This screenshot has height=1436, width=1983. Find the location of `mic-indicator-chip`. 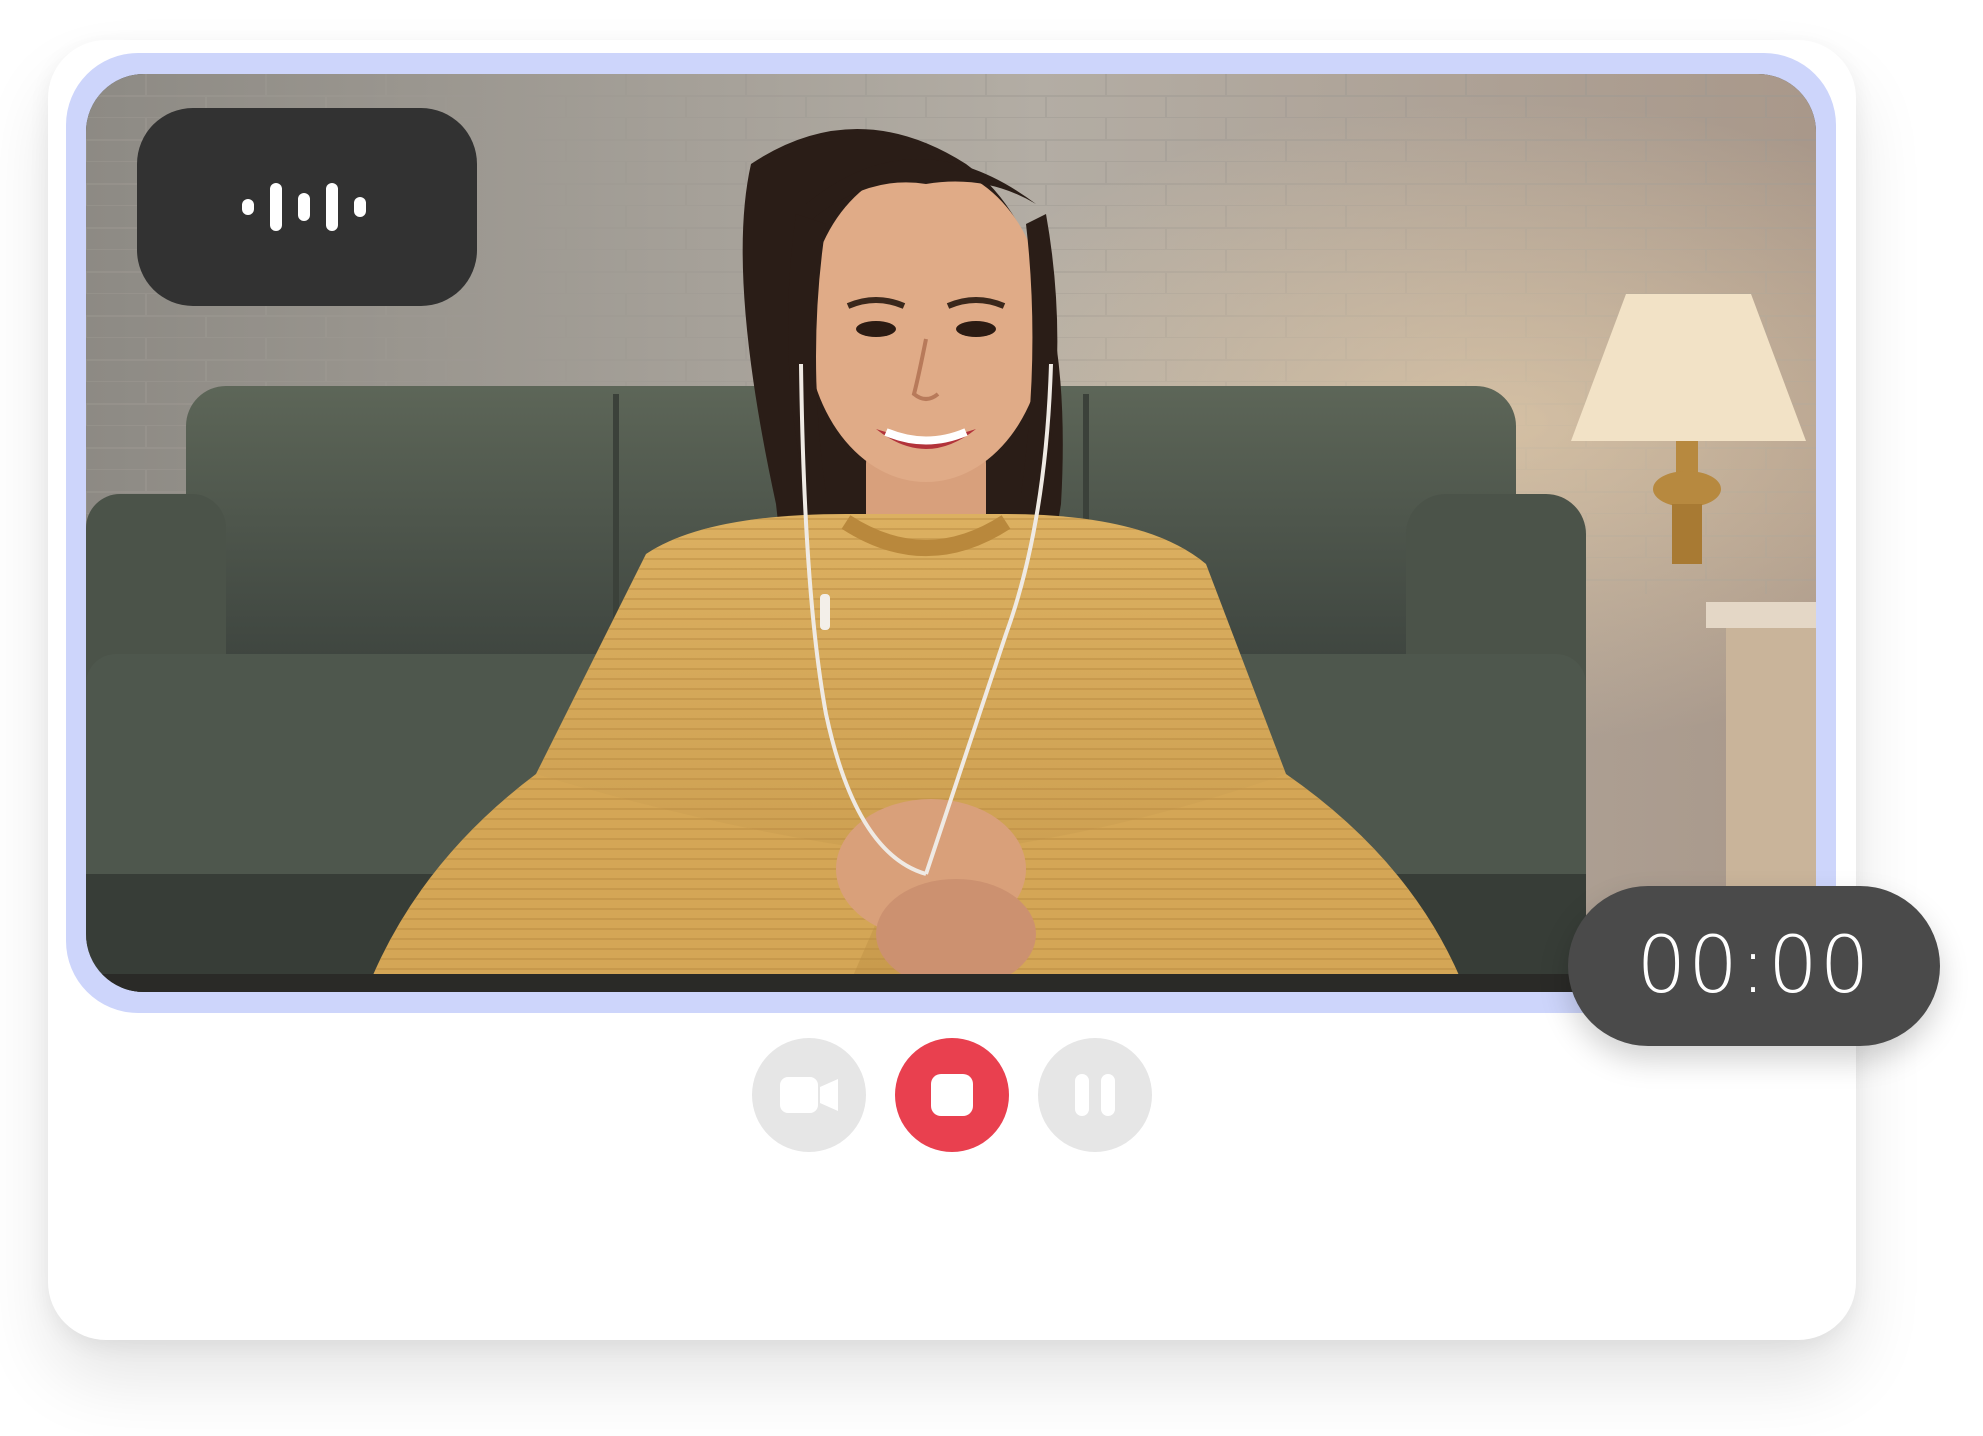

mic-indicator-chip is located at coordinates (307, 207).